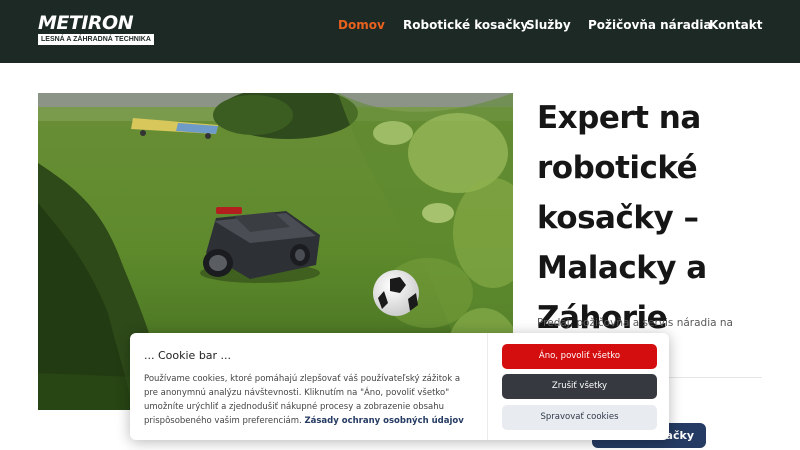  What do you see at coordinates (96, 39) in the screenshot?
I see `logo-tagline: LESNÁ A ZÁHRADNÁ TECHNIKA` at bounding box center [96, 39].